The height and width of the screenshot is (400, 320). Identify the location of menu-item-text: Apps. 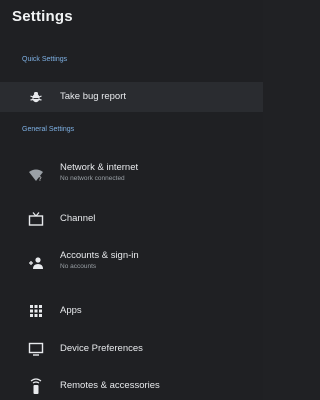
(71, 311).